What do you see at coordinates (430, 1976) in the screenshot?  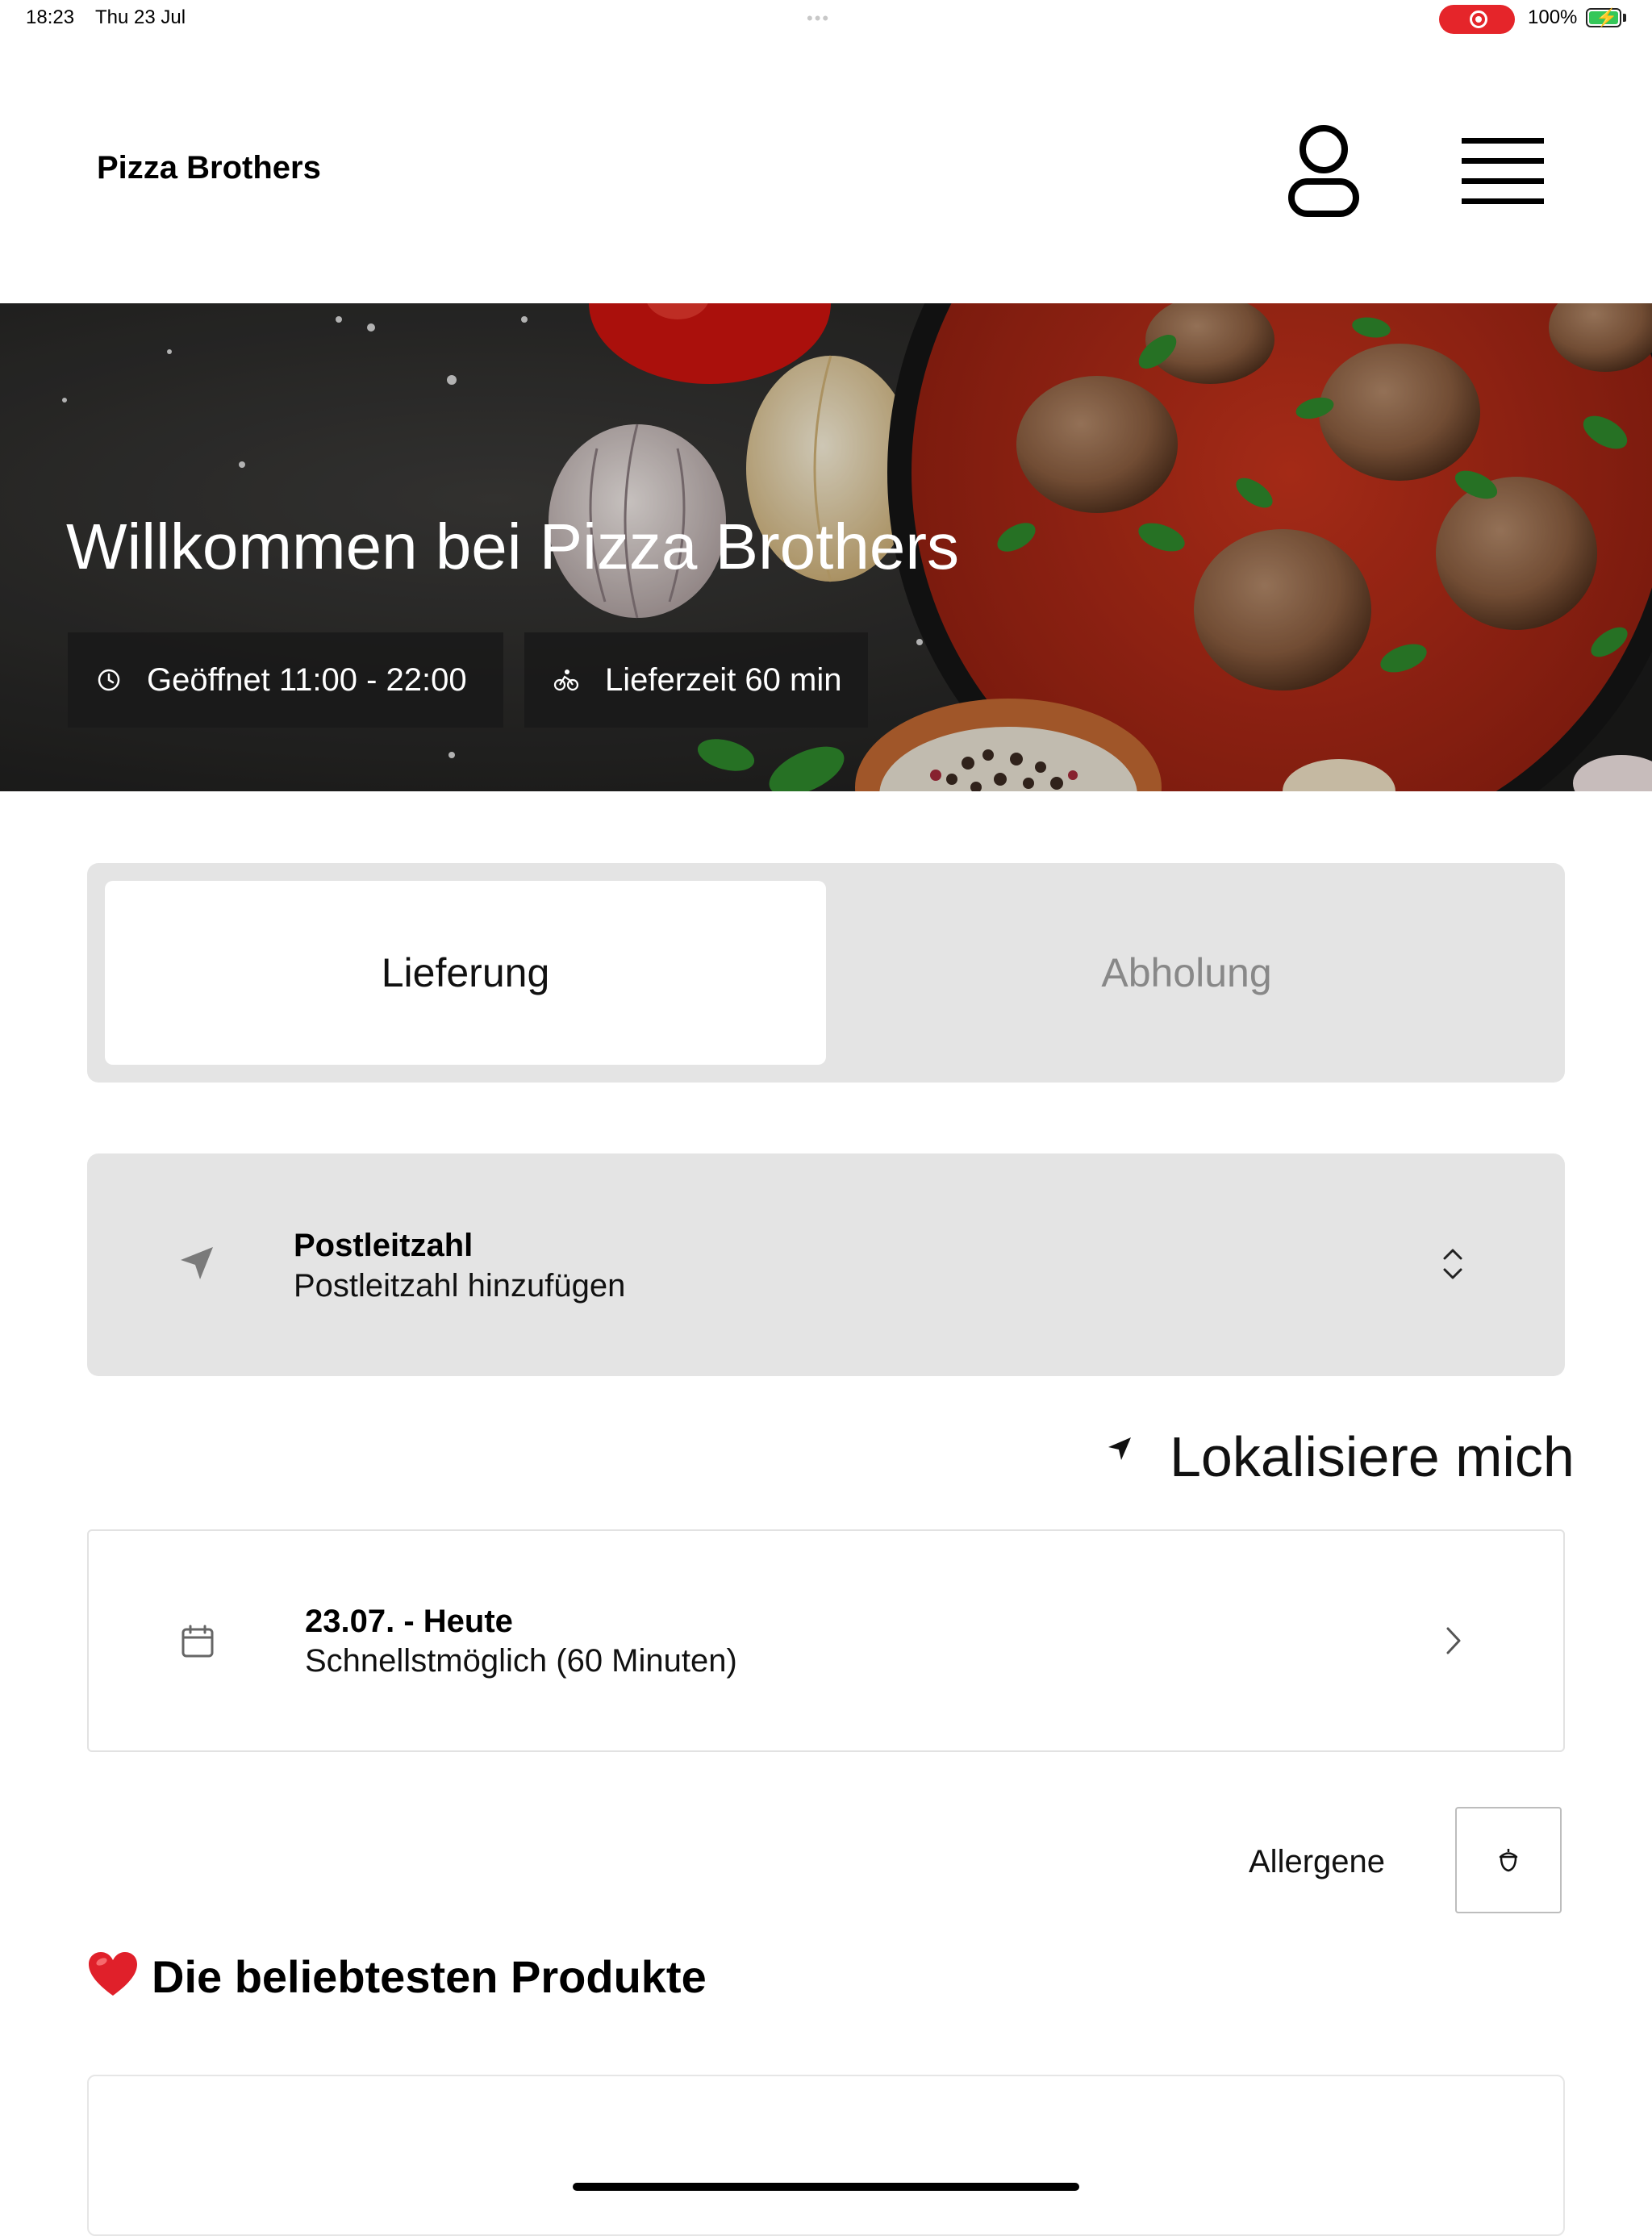 I see `popular-products-title: Die beliebtesten Produkte` at bounding box center [430, 1976].